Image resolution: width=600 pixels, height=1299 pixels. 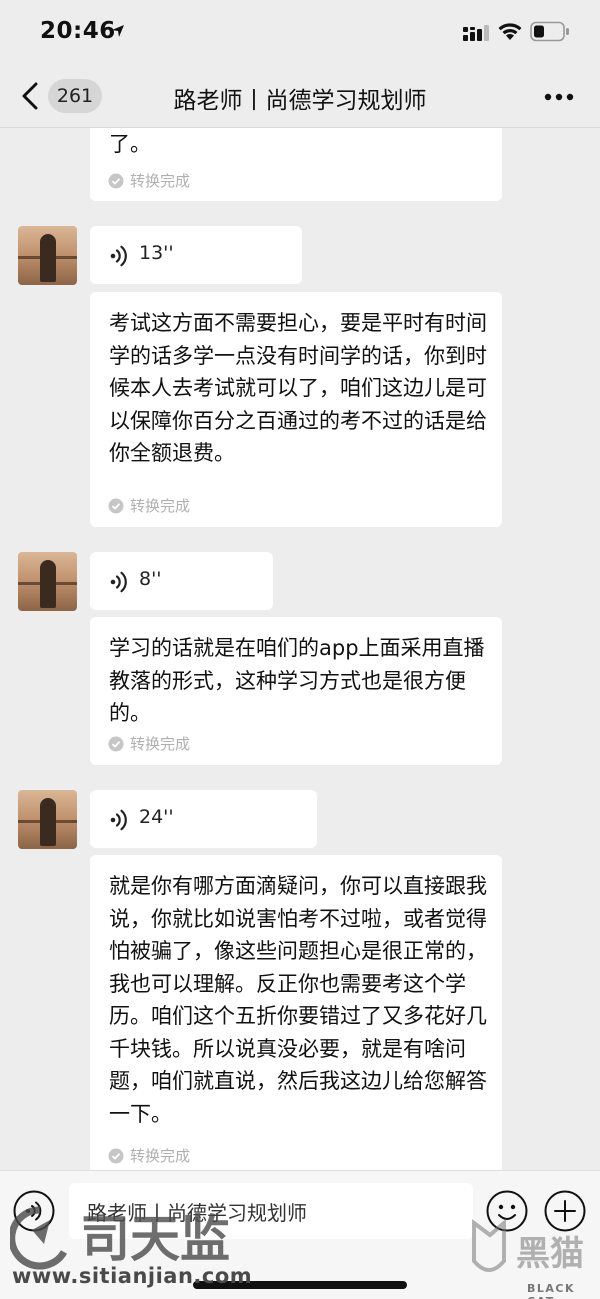 What do you see at coordinates (78, 31) in the screenshot?
I see `status-time: 20:46` at bounding box center [78, 31].